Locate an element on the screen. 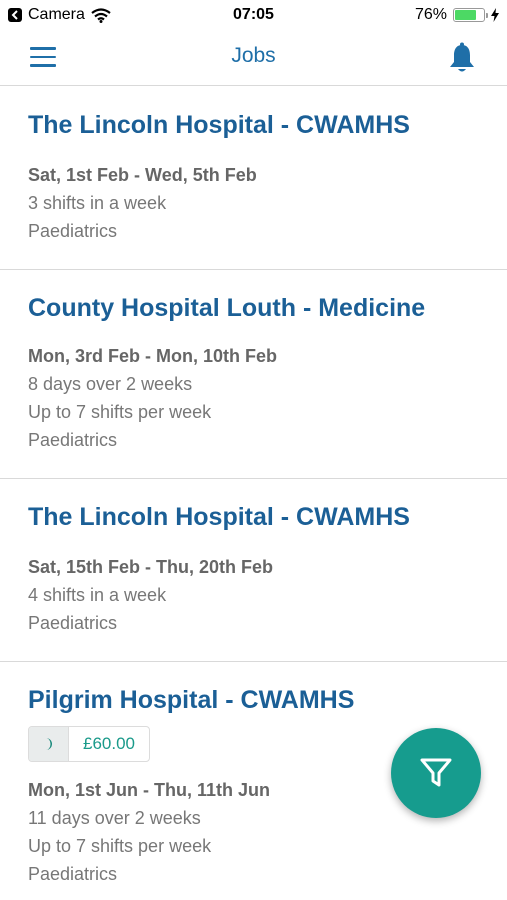  battery-icon is located at coordinates (470, 15).